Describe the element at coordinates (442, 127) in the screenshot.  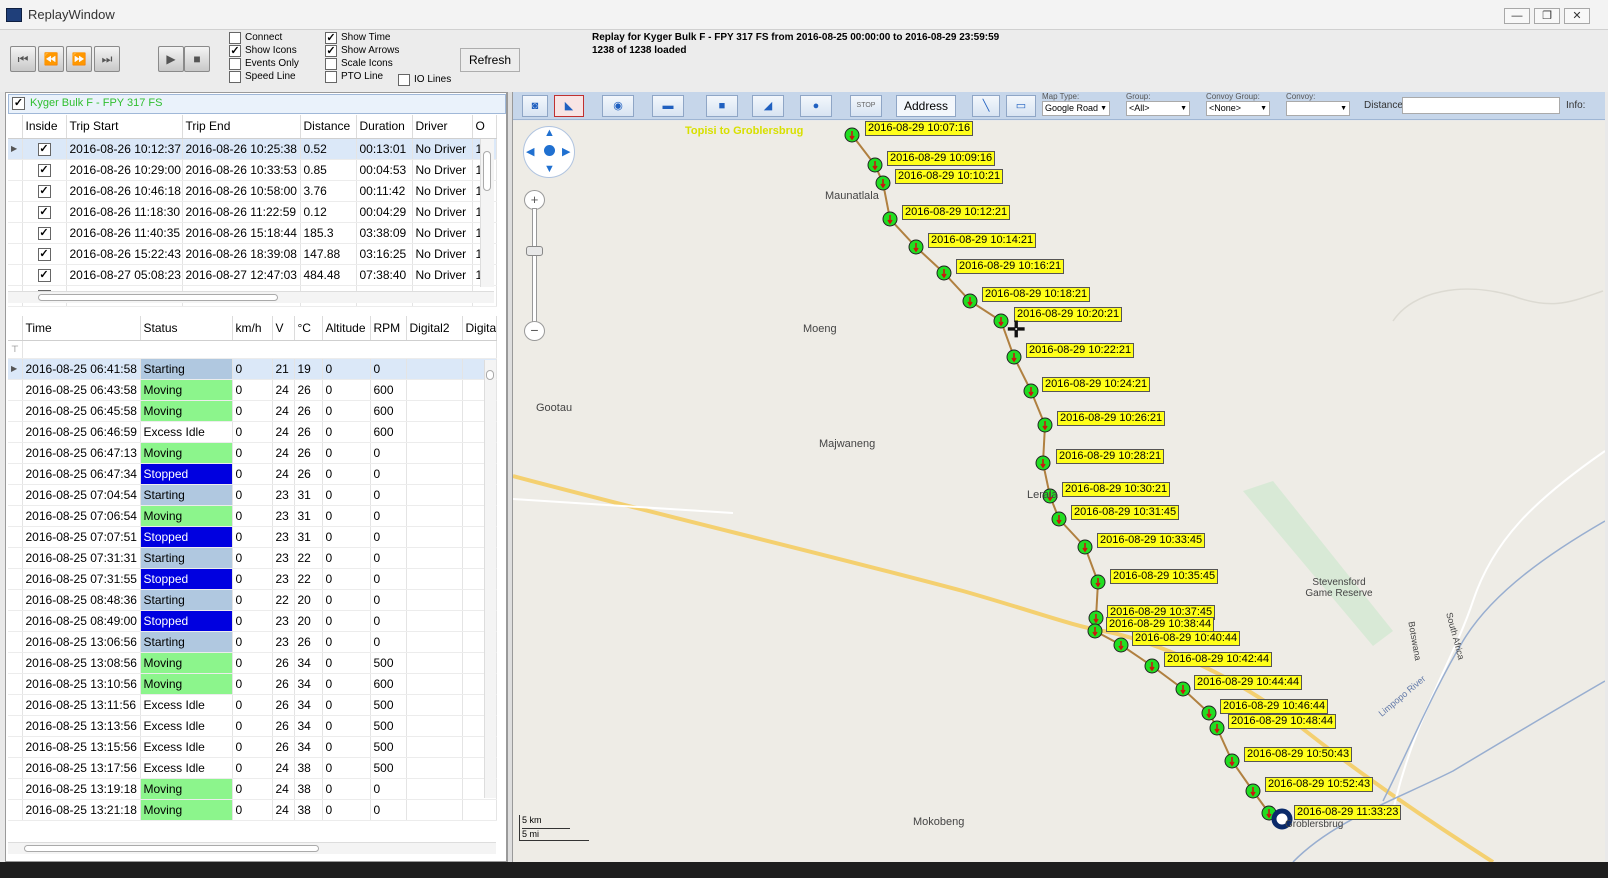
I see `col-header-driver: Driver` at that location.